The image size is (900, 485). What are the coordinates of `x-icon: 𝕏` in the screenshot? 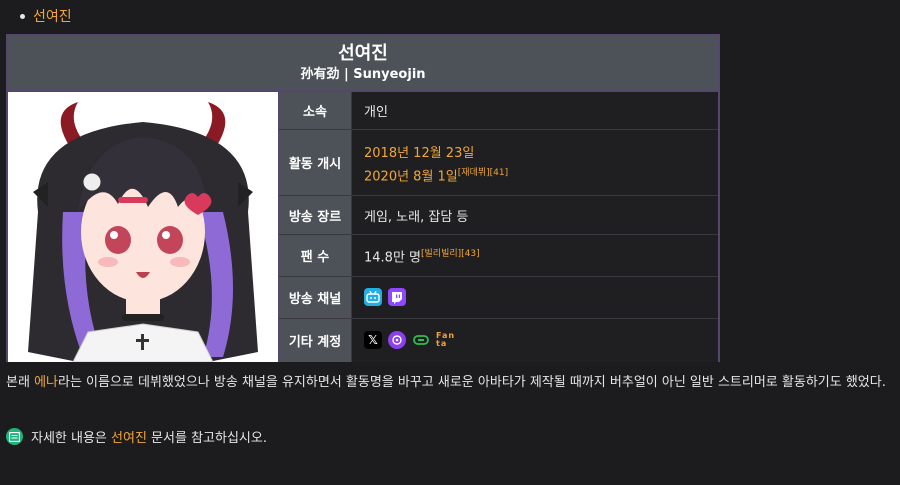 It's located at (373, 340).